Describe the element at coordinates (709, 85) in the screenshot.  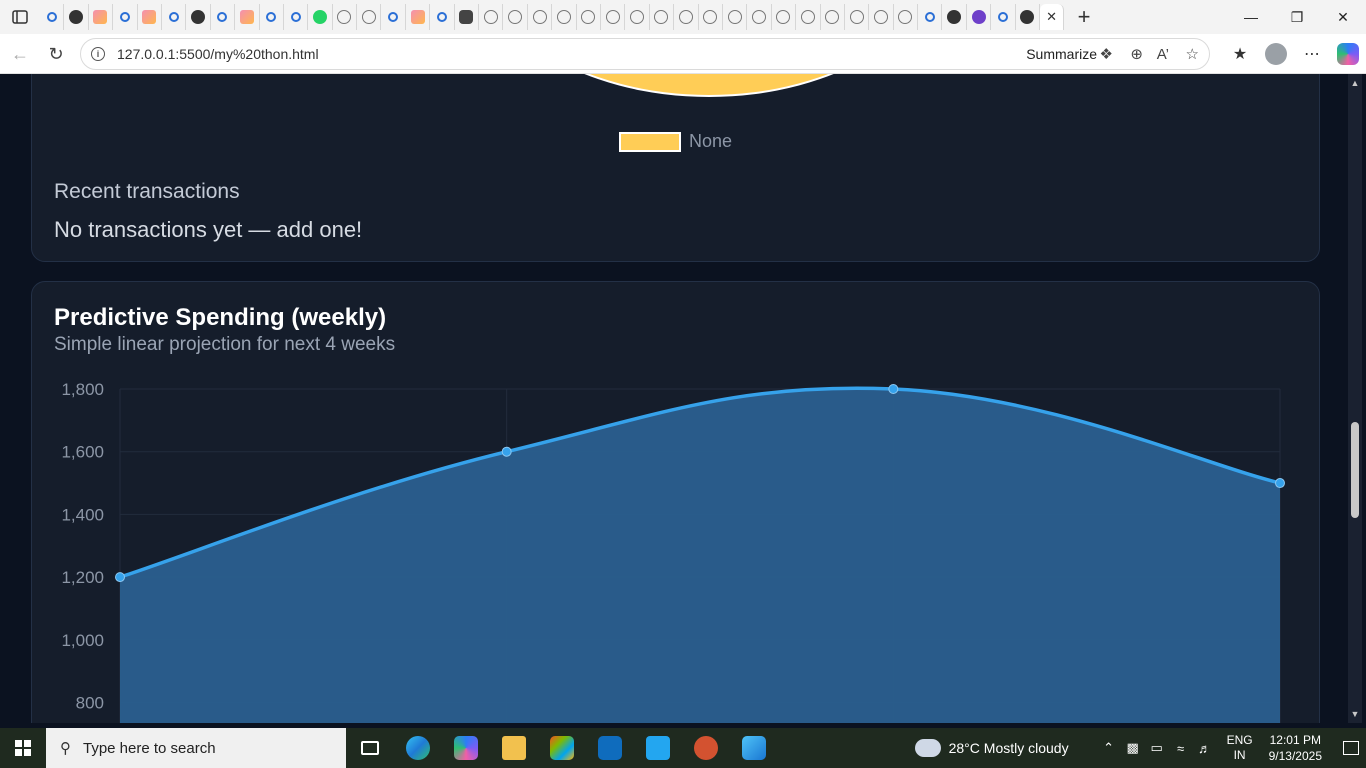
I see `pie-slice-none` at that location.